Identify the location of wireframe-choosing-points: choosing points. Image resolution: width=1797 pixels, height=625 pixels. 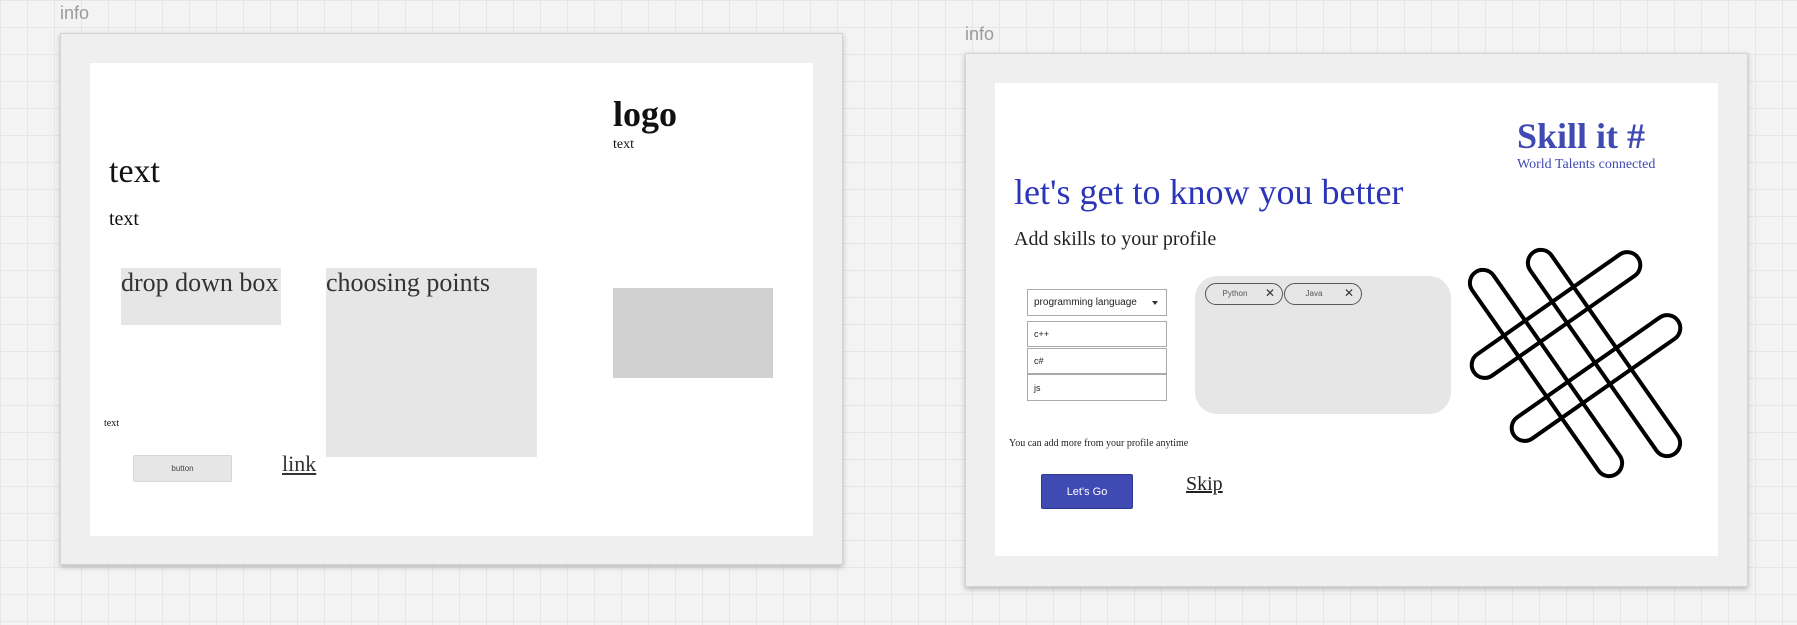
(431, 362).